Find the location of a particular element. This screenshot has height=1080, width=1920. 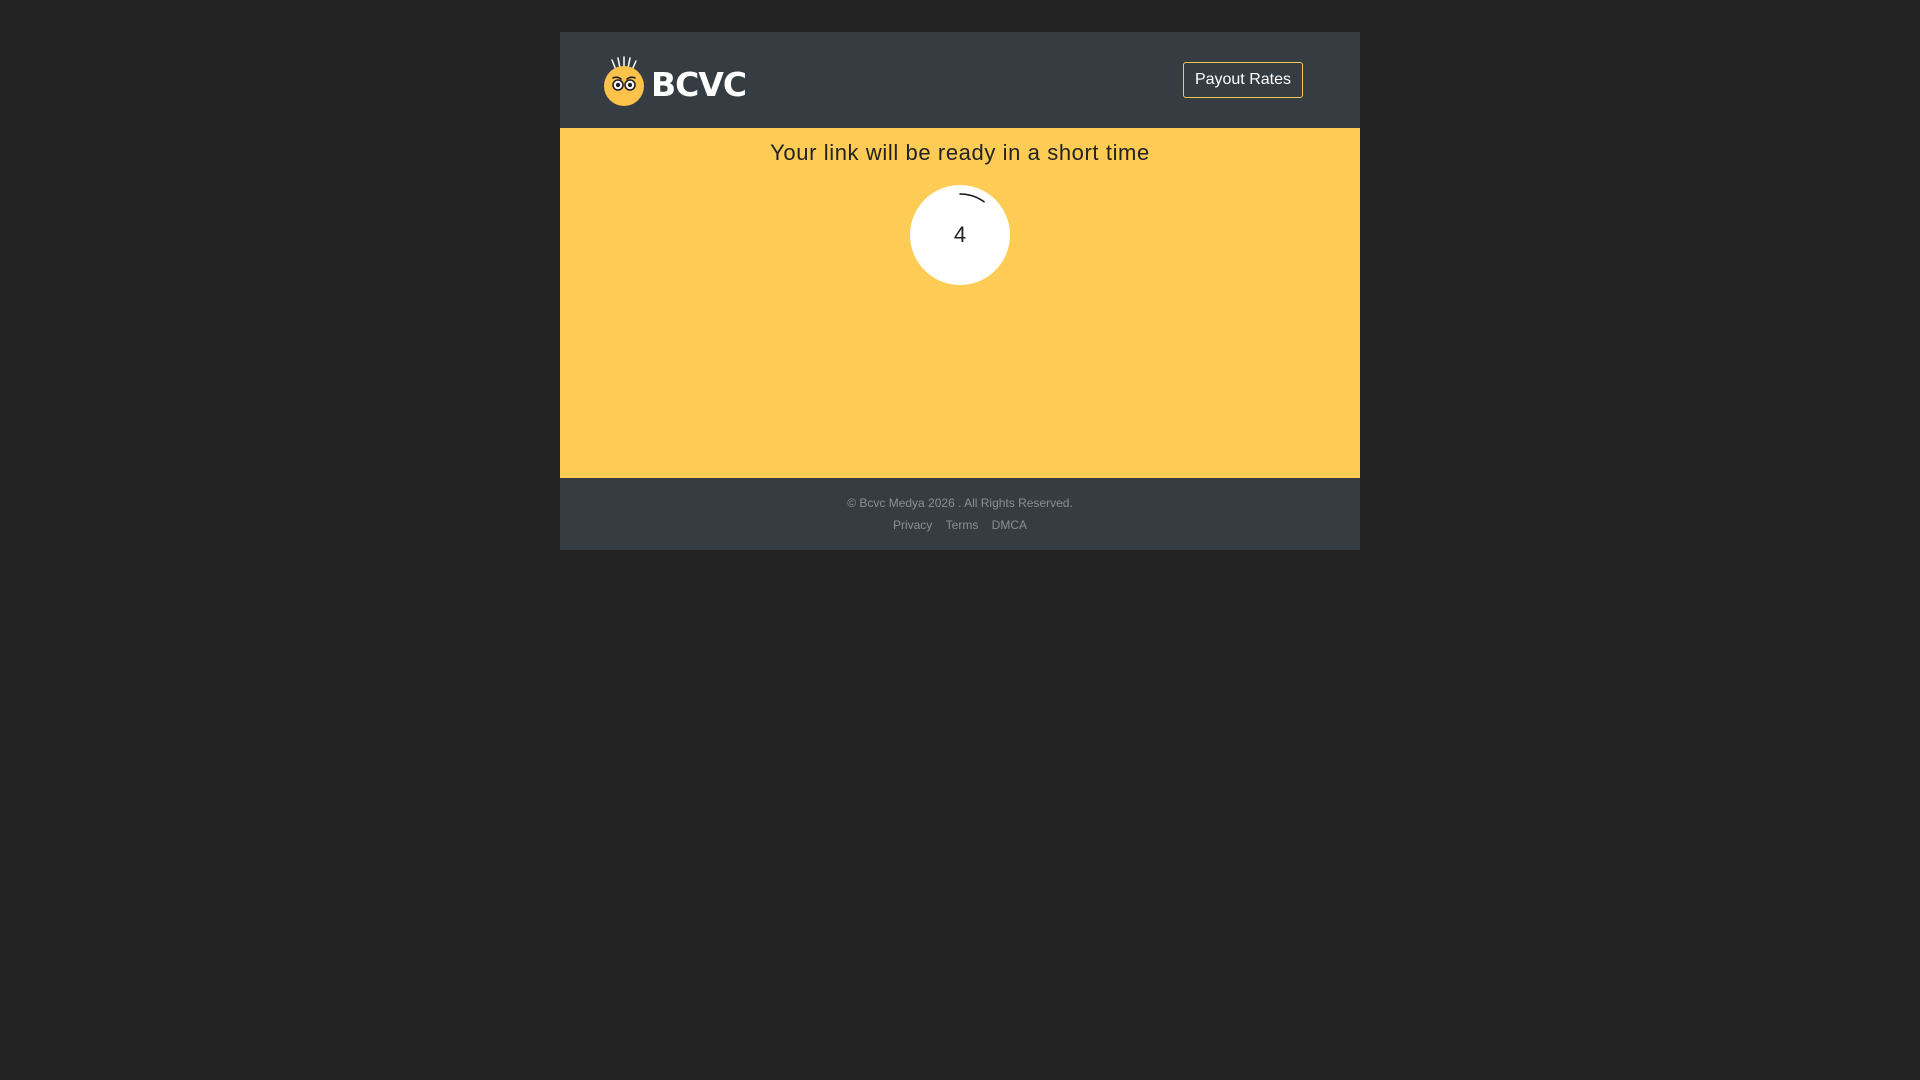

site-logo: BCVC is located at coordinates (675, 81).